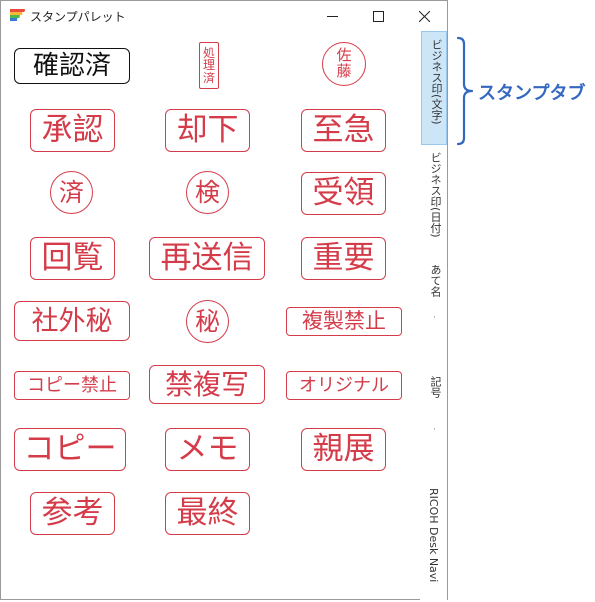 Image resolution: width=595 pixels, height=602 pixels. Describe the element at coordinates (207, 130) in the screenshot. I see `stamp-kyakka: 却下` at that location.